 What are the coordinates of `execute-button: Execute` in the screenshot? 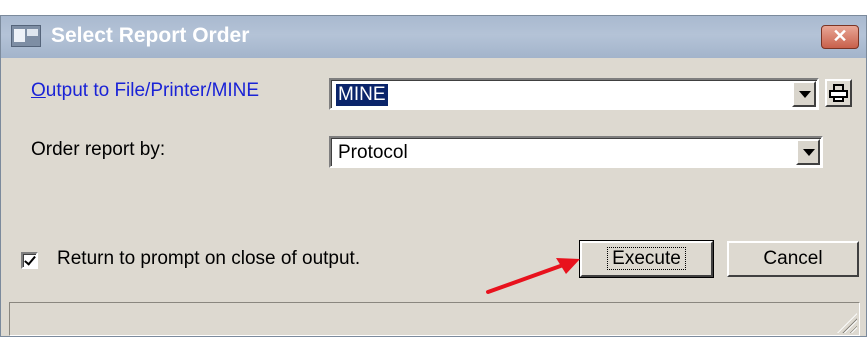 It's located at (646, 259).